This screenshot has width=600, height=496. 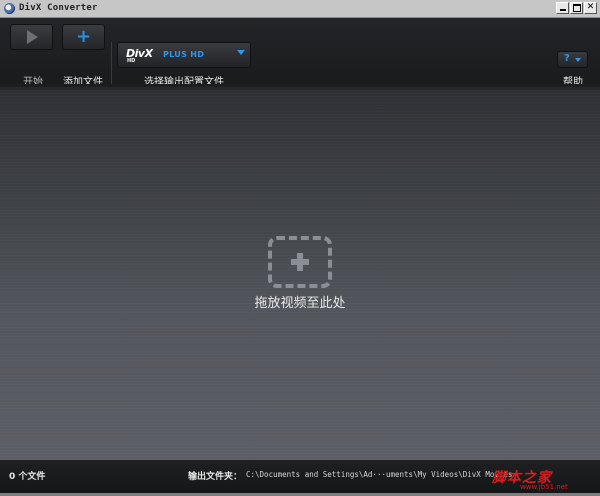 I want to click on maximize-button, so click(x=576, y=8).